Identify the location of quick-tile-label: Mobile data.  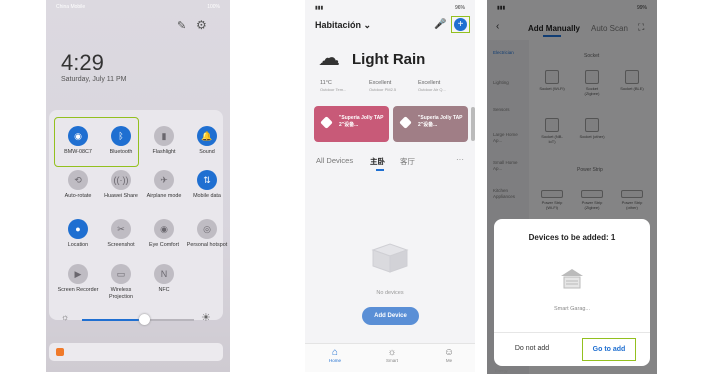
(207, 196).